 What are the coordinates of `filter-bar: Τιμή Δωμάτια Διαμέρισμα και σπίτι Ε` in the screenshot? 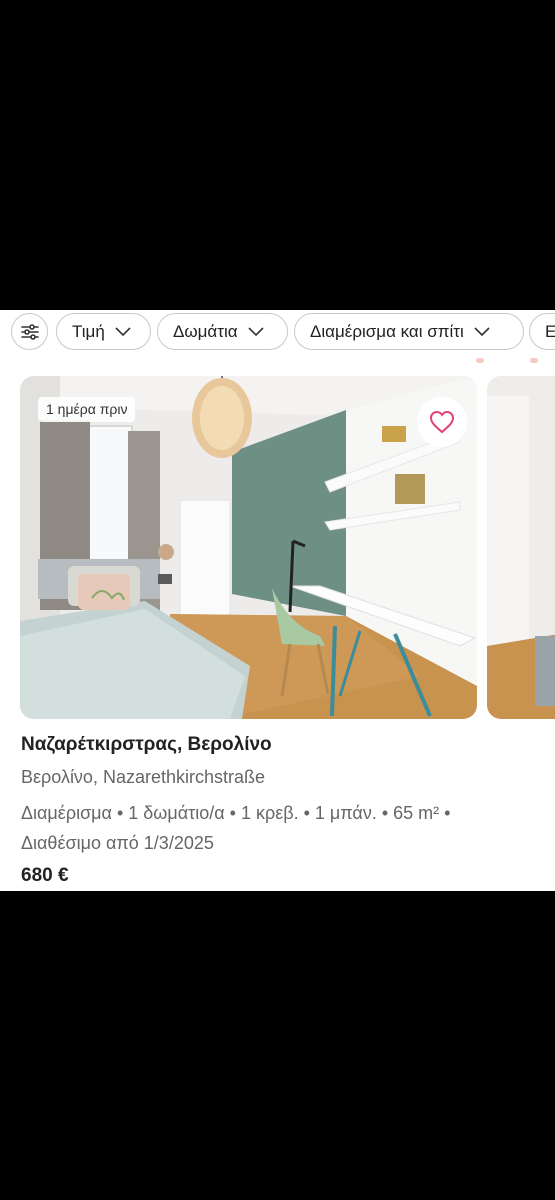 It's located at (277, 336).